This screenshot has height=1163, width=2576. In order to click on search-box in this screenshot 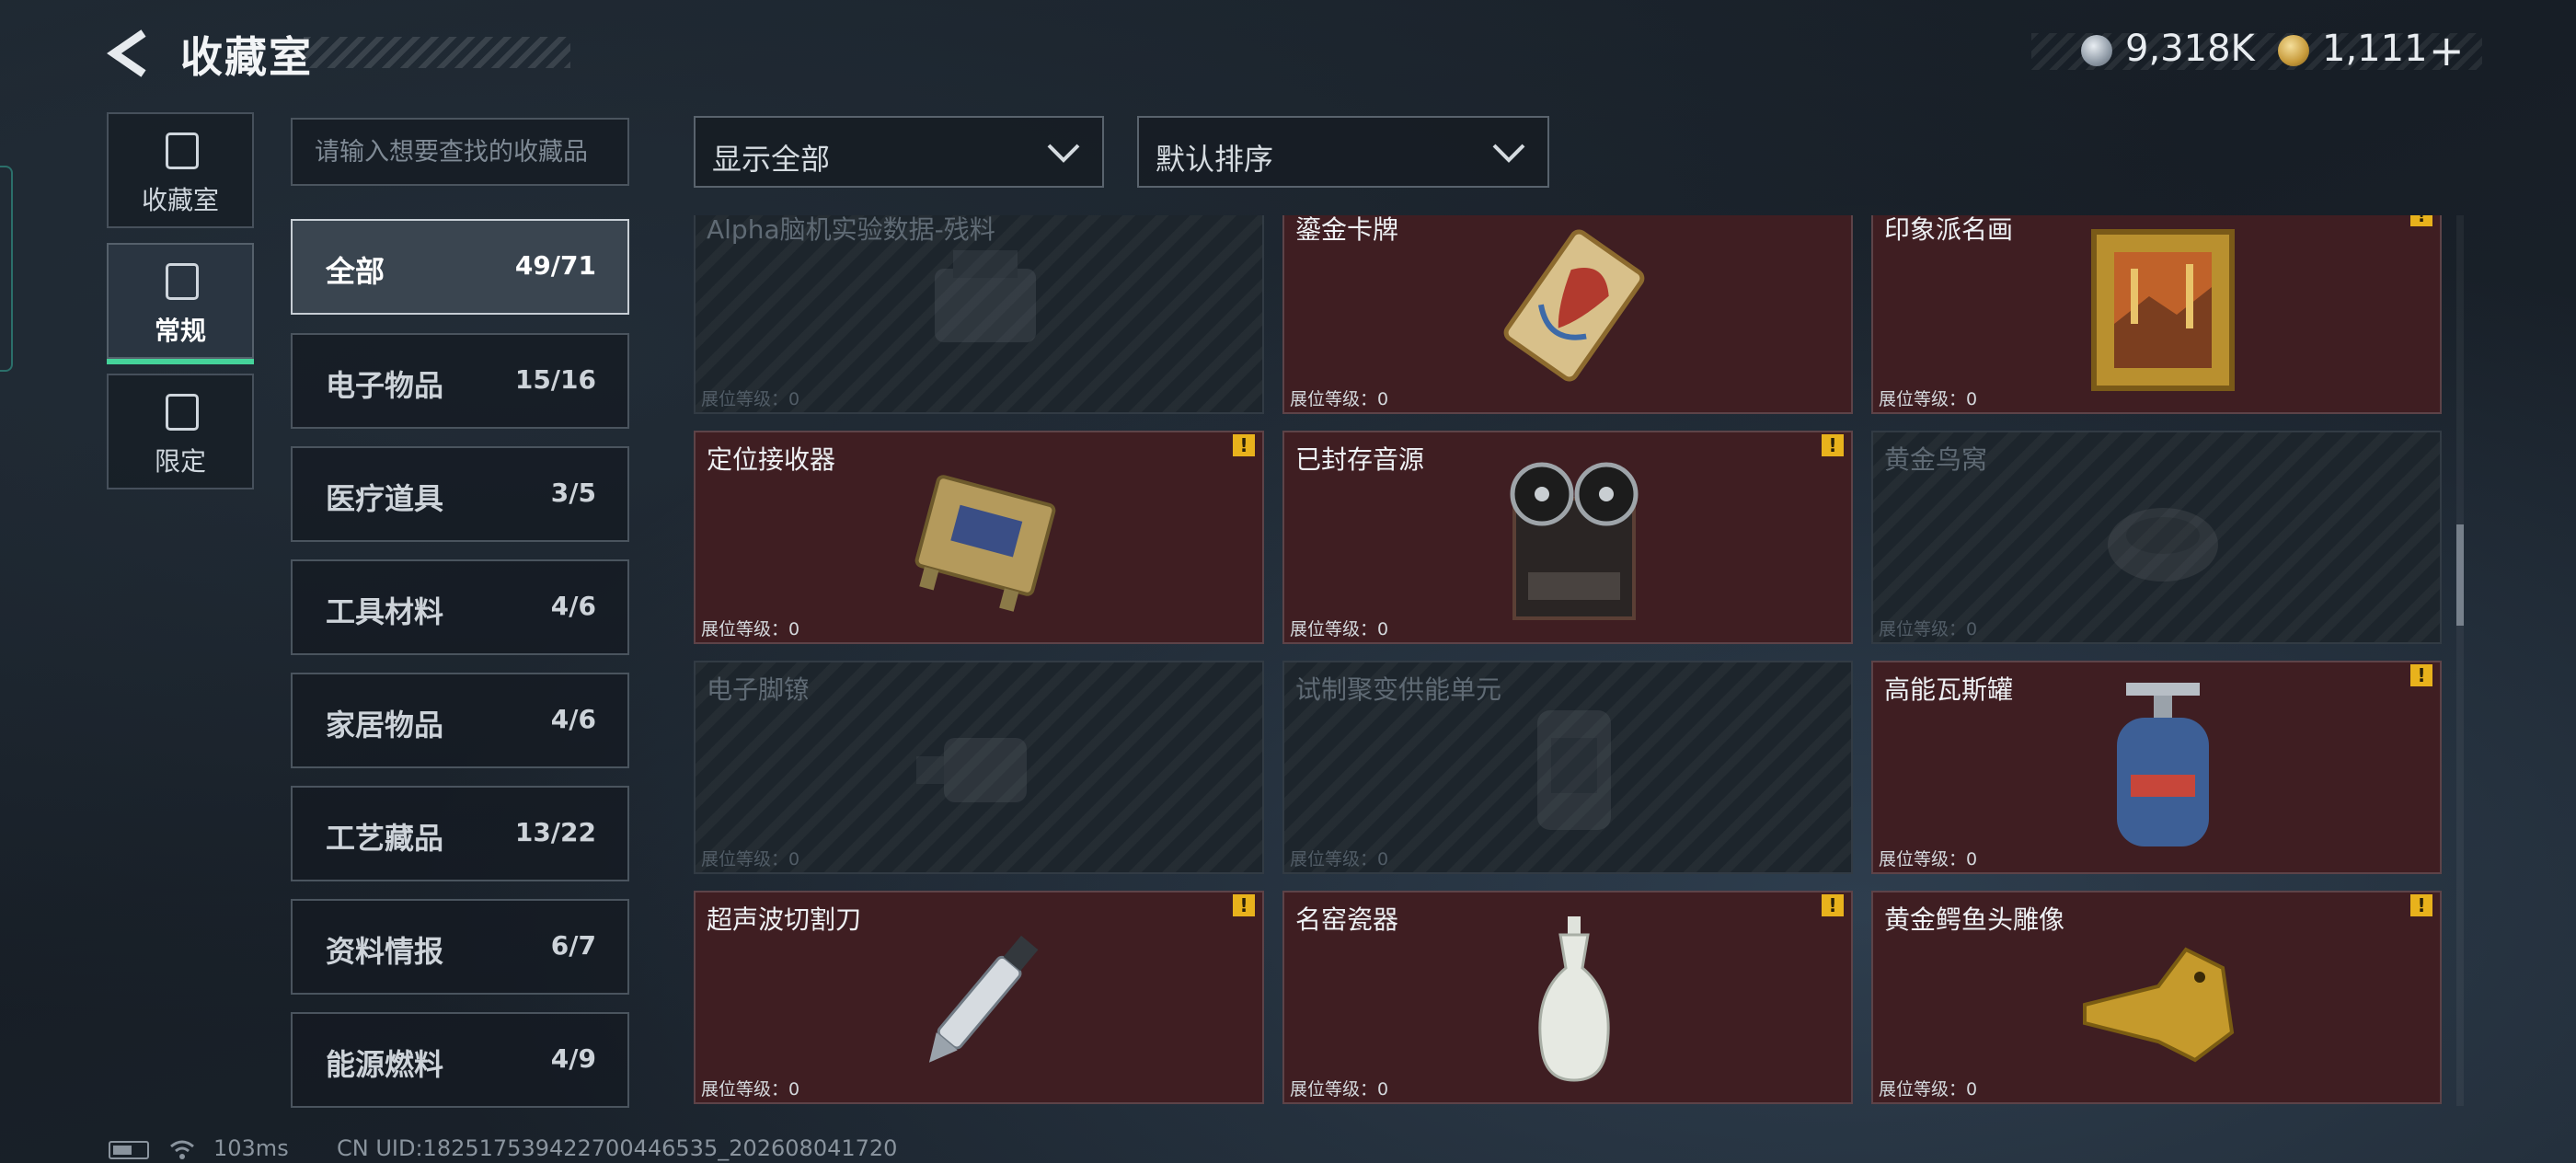, I will do `click(460, 152)`.